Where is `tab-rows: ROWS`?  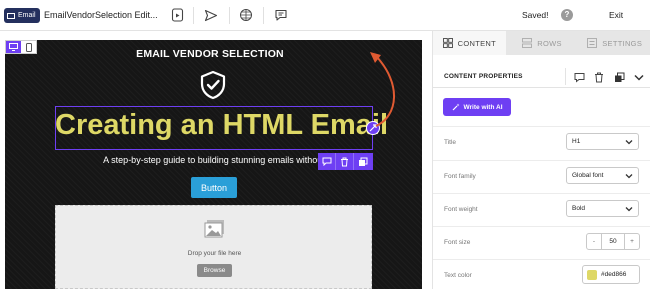
tab-rows: ROWS is located at coordinates (542, 43).